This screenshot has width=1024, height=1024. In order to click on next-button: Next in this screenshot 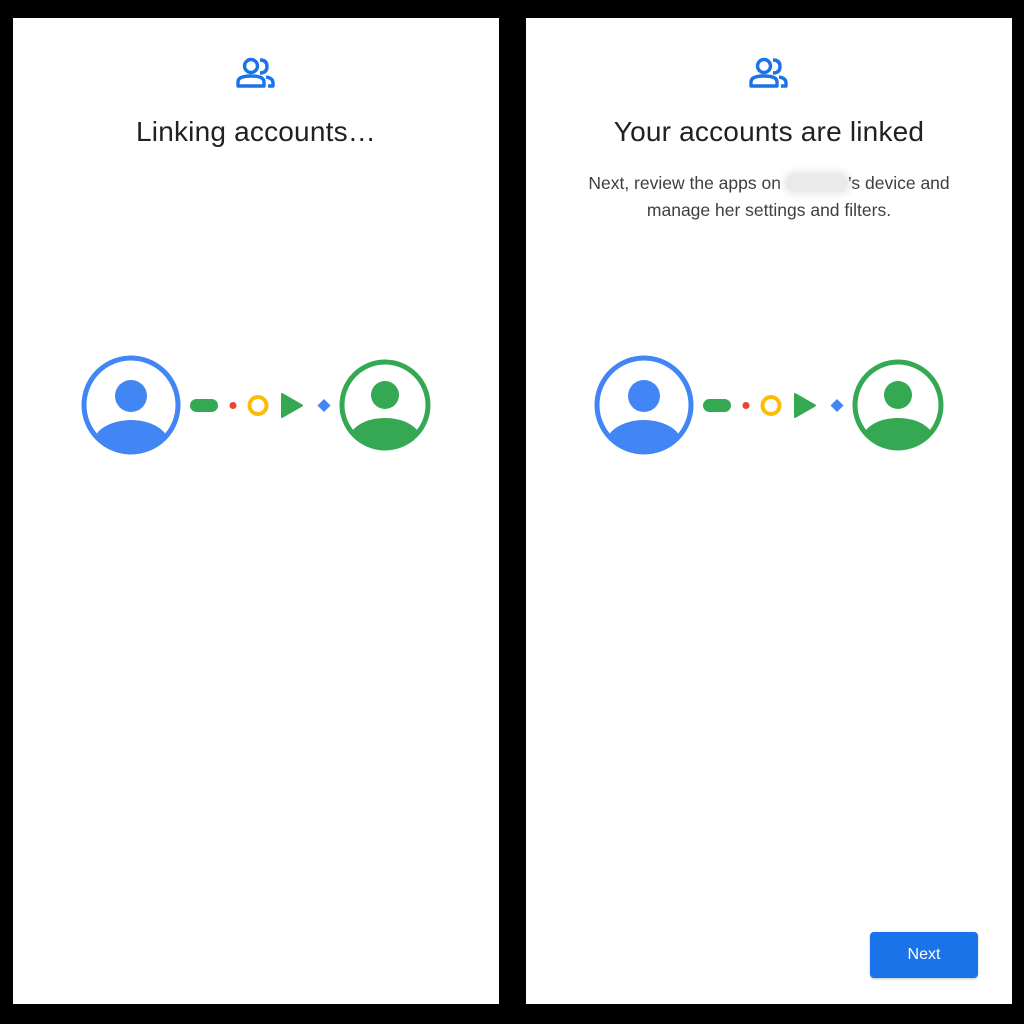, I will do `click(924, 955)`.